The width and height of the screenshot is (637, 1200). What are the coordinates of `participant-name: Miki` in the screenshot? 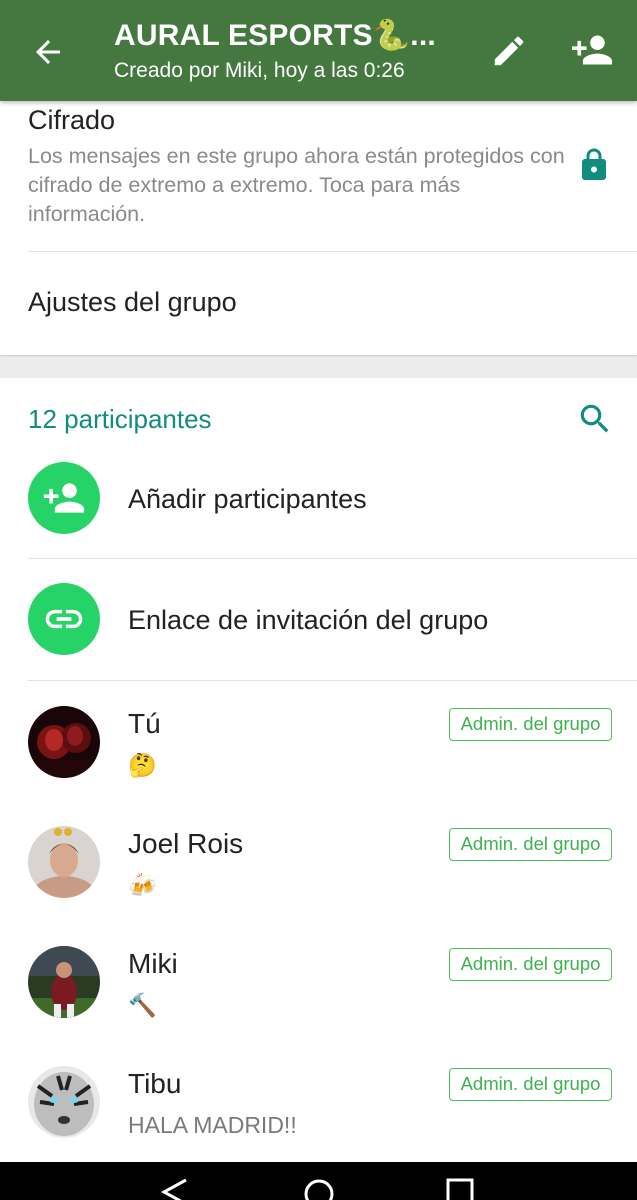 It's located at (153, 963).